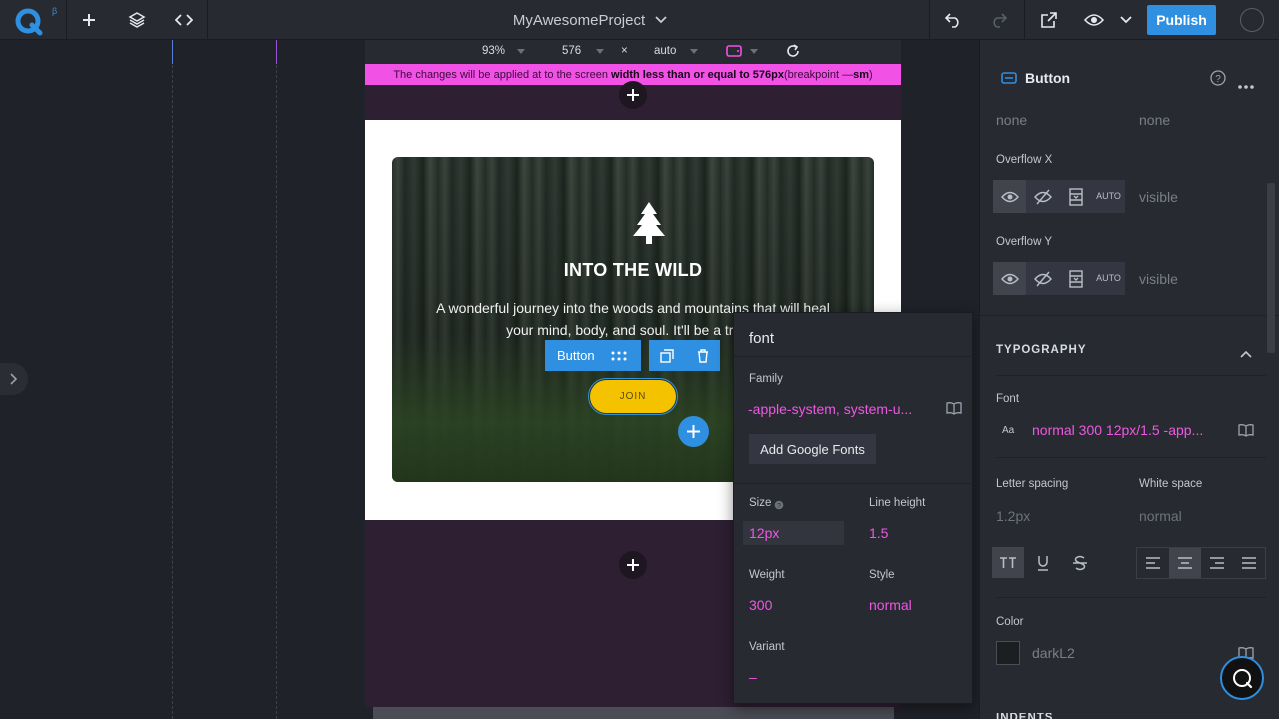 The width and height of the screenshot is (1279, 719). Describe the element at coordinates (1043, 565) in the screenshot. I see `underline-icon` at that location.